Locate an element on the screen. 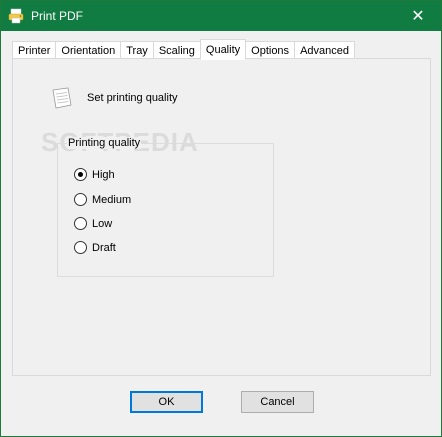 The image size is (442, 437). group-label: Printing quality is located at coordinates (104, 143).